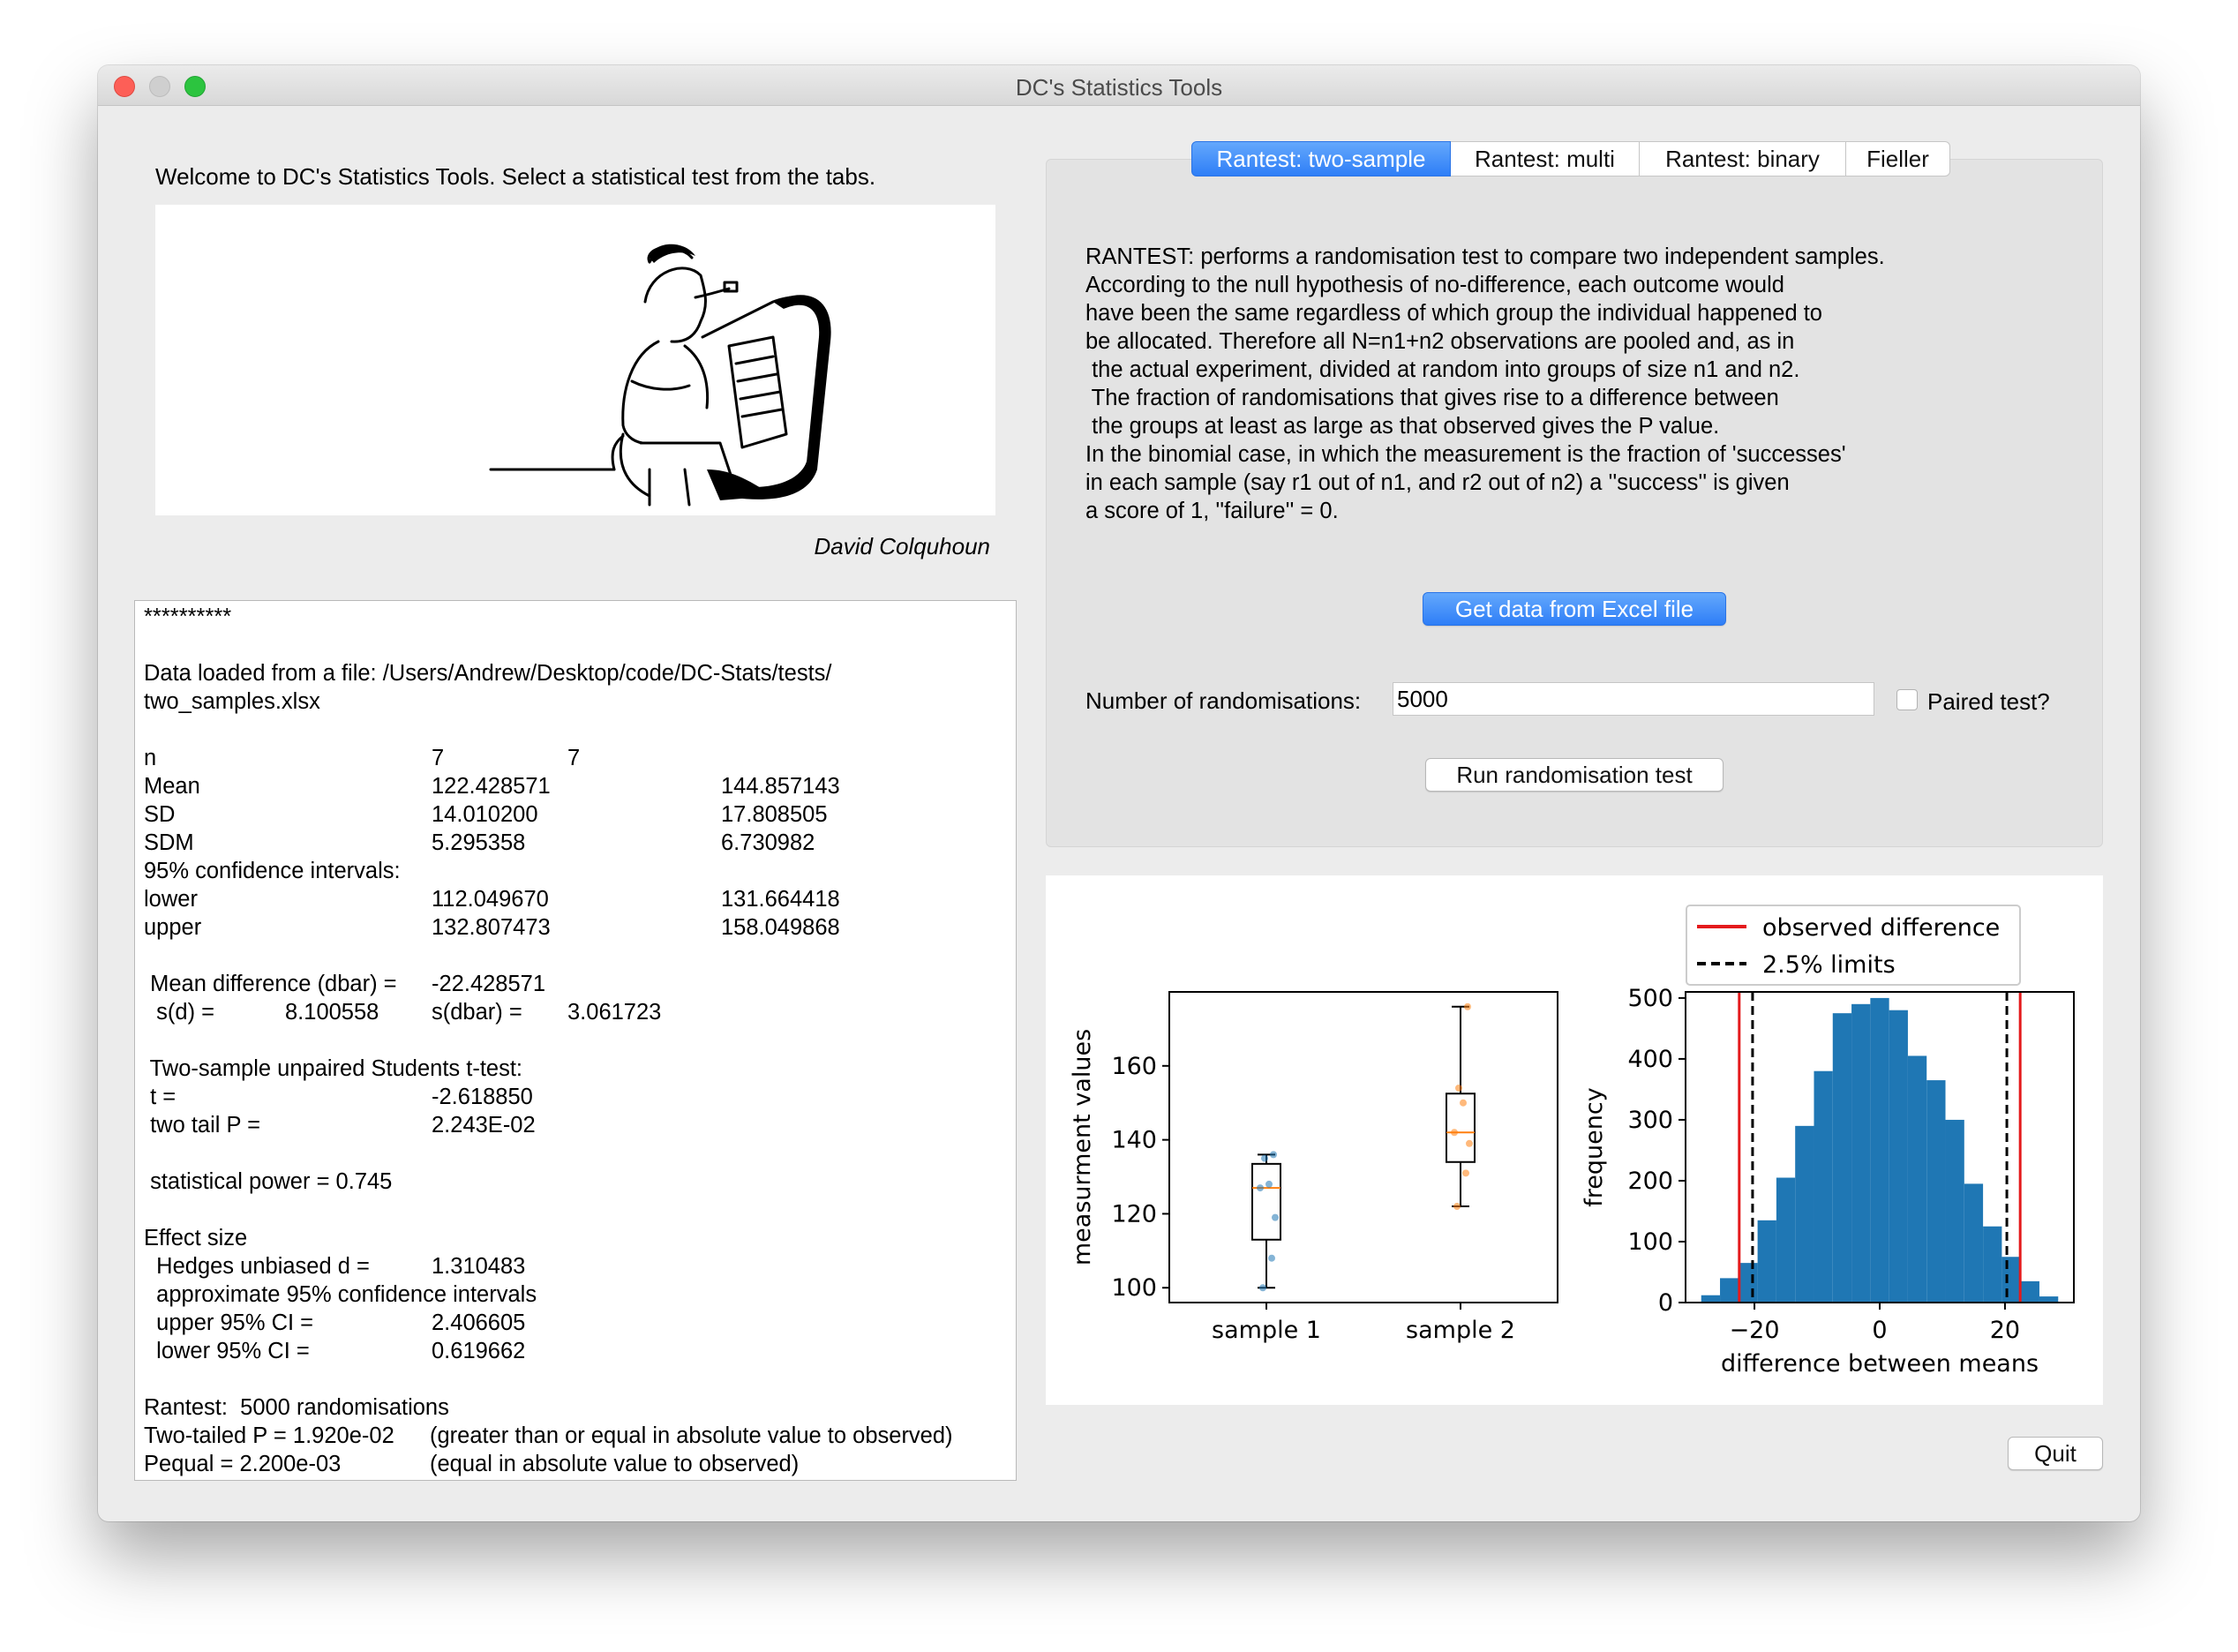 This screenshot has height=1652, width=2238. What do you see at coordinates (575, 360) in the screenshot?
I see `author-illustration` at bounding box center [575, 360].